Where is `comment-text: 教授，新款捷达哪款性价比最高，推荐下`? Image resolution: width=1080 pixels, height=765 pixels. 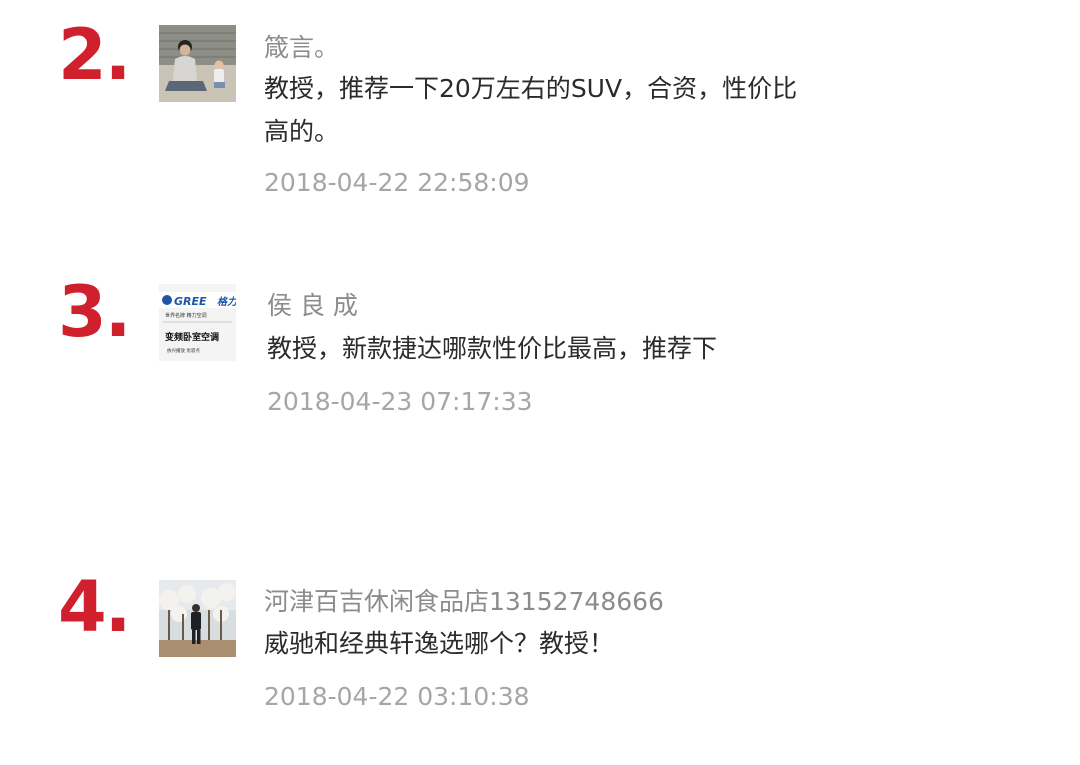
comment-text: 教授，新款捷达哪款性价比最高，推荐下 is located at coordinates (492, 348).